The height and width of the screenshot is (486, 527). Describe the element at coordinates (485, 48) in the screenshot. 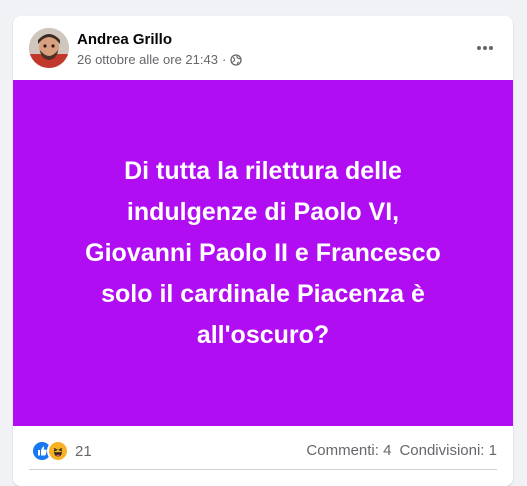

I see `more-options-icon` at that location.